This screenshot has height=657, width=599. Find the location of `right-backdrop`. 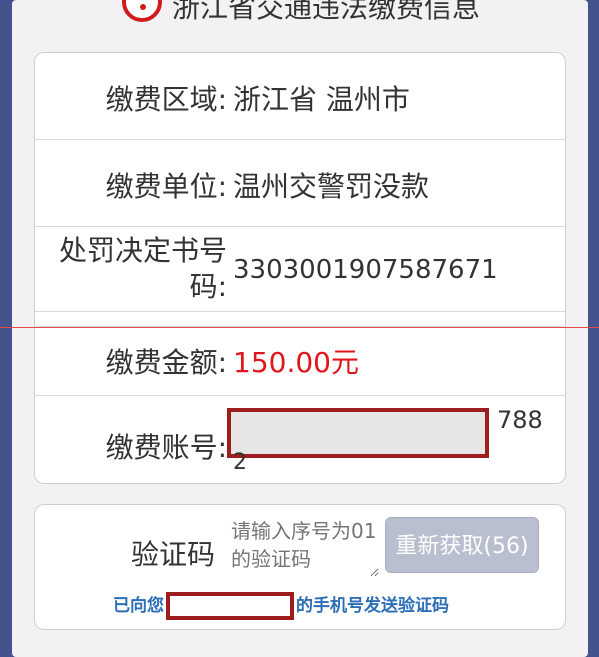

right-backdrop is located at coordinates (593, 328).